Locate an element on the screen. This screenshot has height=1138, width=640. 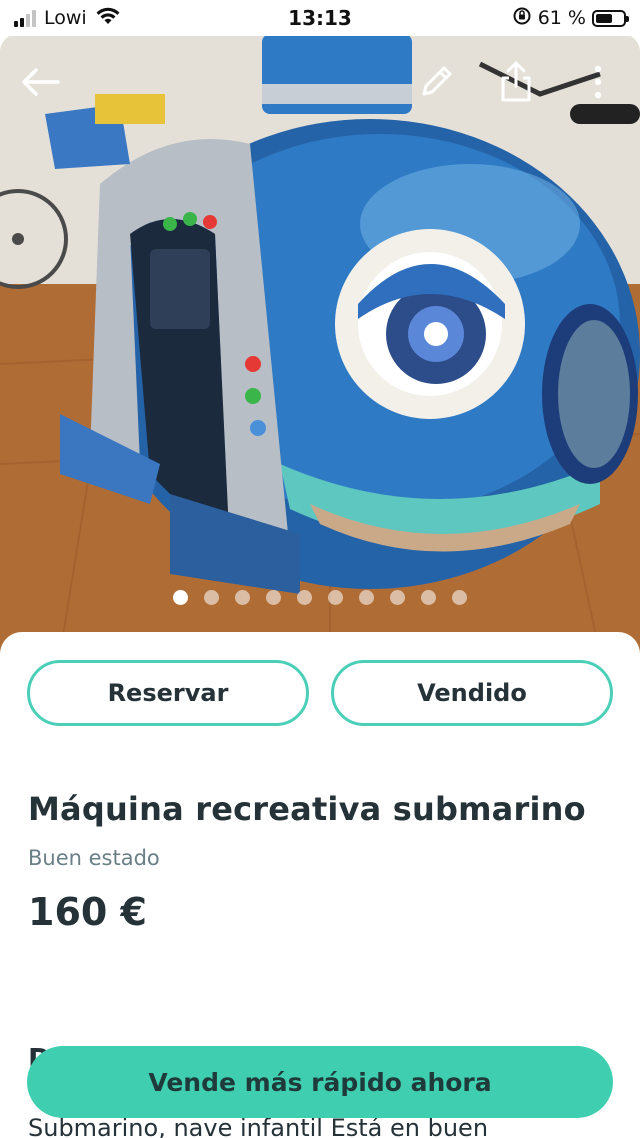
more-vertical-icon is located at coordinates (598, 82).